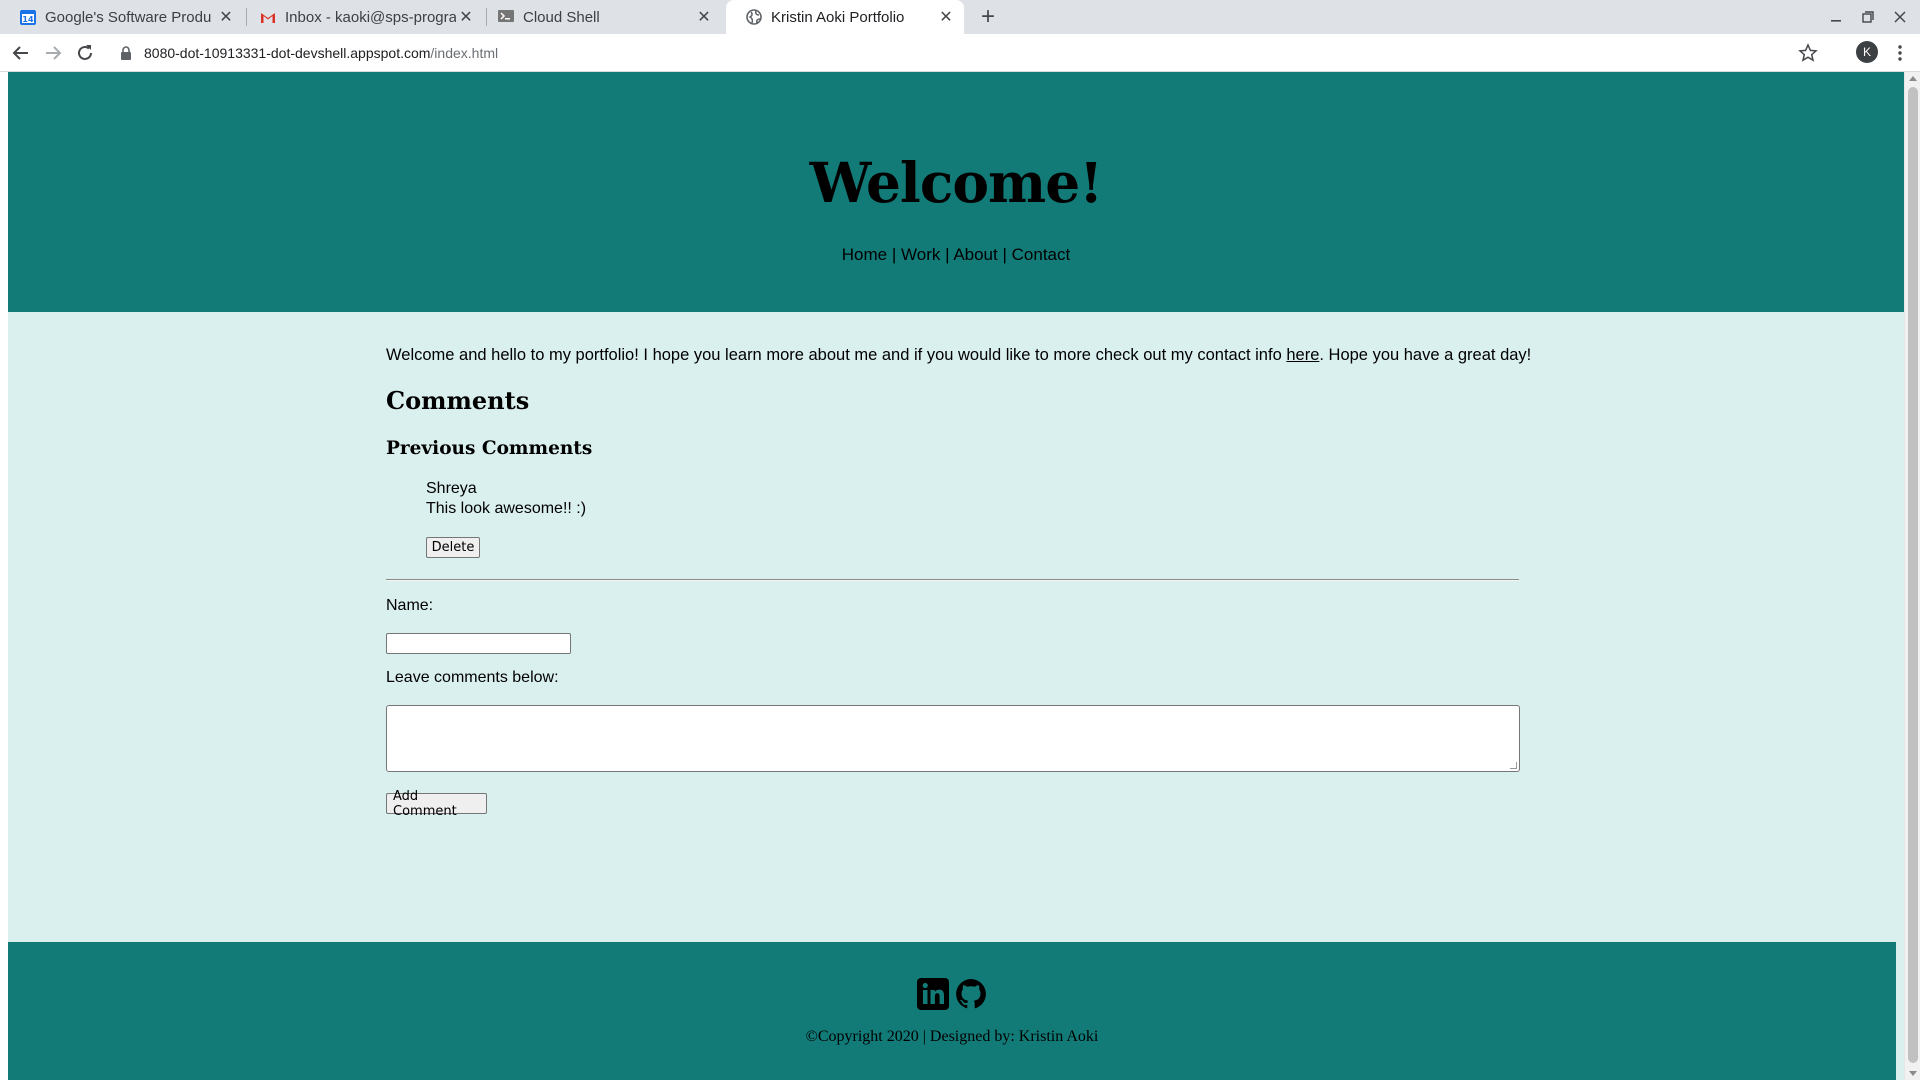 Image resolution: width=1920 pixels, height=1080 pixels. Describe the element at coordinates (971, 994) in the screenshot. I see `github-icon` at that location.